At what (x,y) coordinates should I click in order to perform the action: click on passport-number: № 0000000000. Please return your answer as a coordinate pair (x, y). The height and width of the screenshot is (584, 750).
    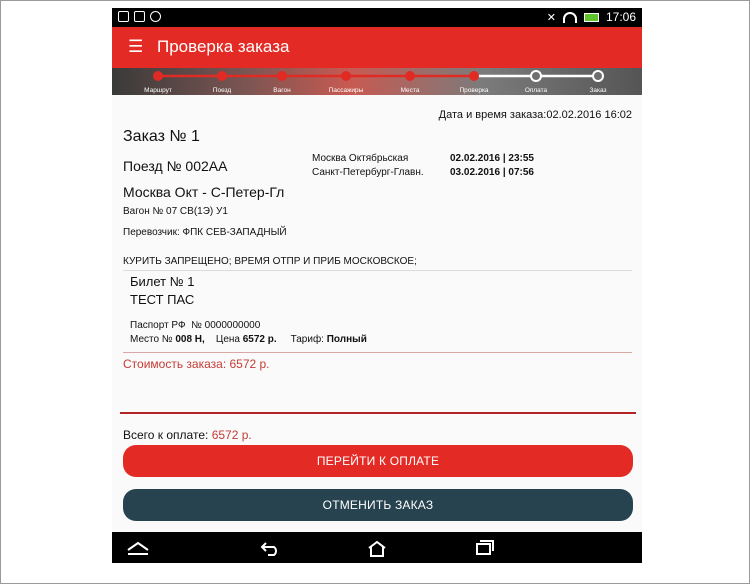
    Looking at the image, I should click on (226, 325).